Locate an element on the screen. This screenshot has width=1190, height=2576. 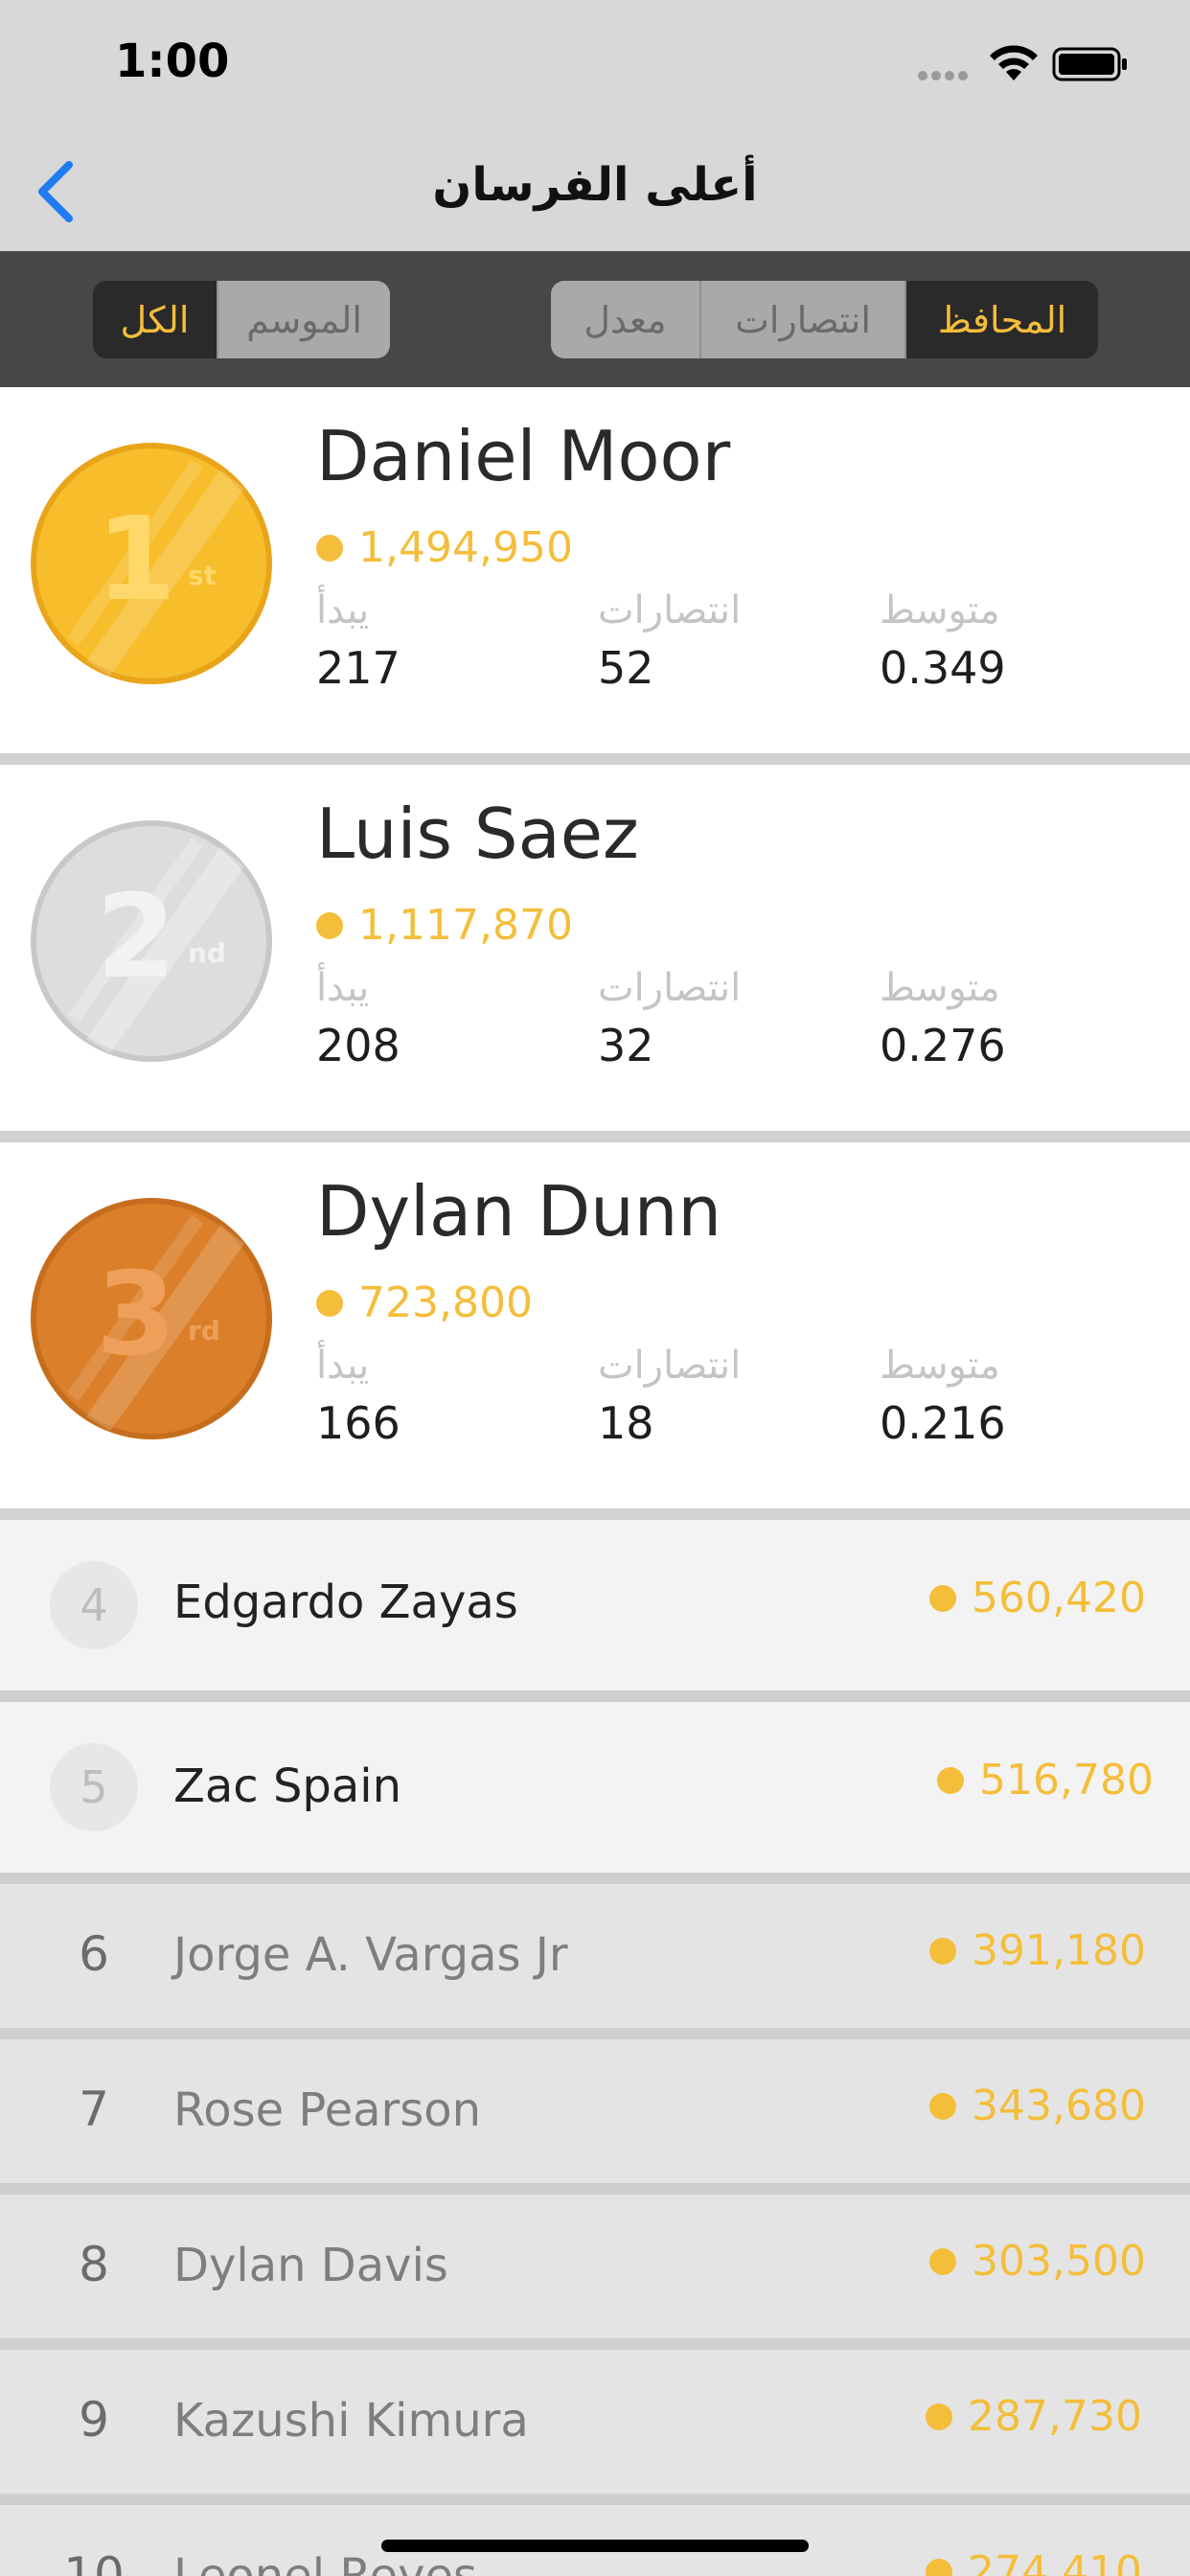
coin-amount: 343,680 is located at coordinates (1038, 2106).